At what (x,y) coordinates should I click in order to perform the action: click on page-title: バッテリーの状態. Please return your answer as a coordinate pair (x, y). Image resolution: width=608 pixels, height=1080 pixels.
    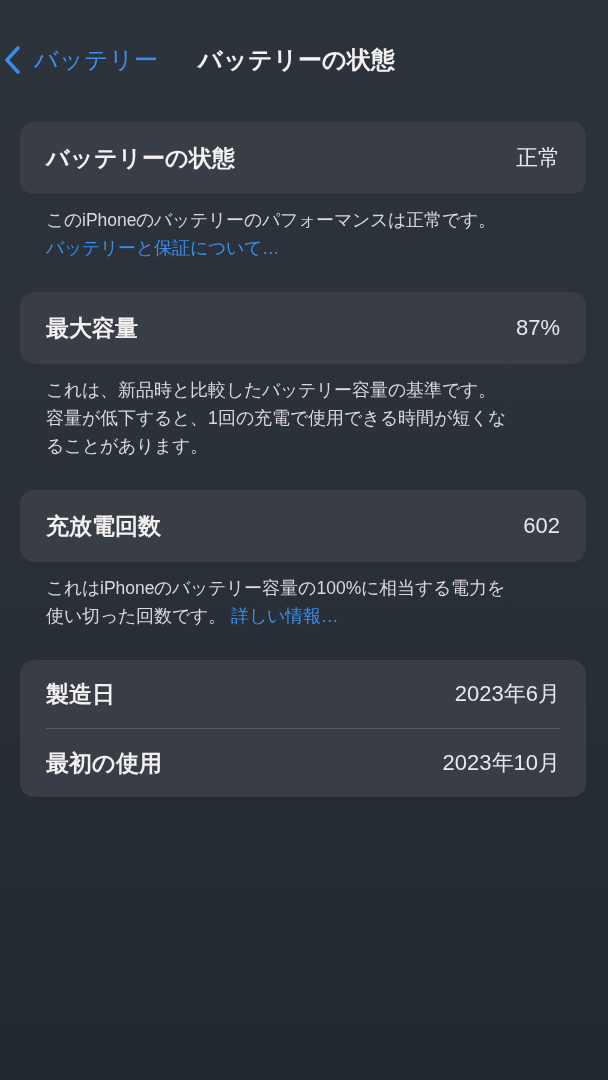
    Looking at the image, I should click on (296, 60).